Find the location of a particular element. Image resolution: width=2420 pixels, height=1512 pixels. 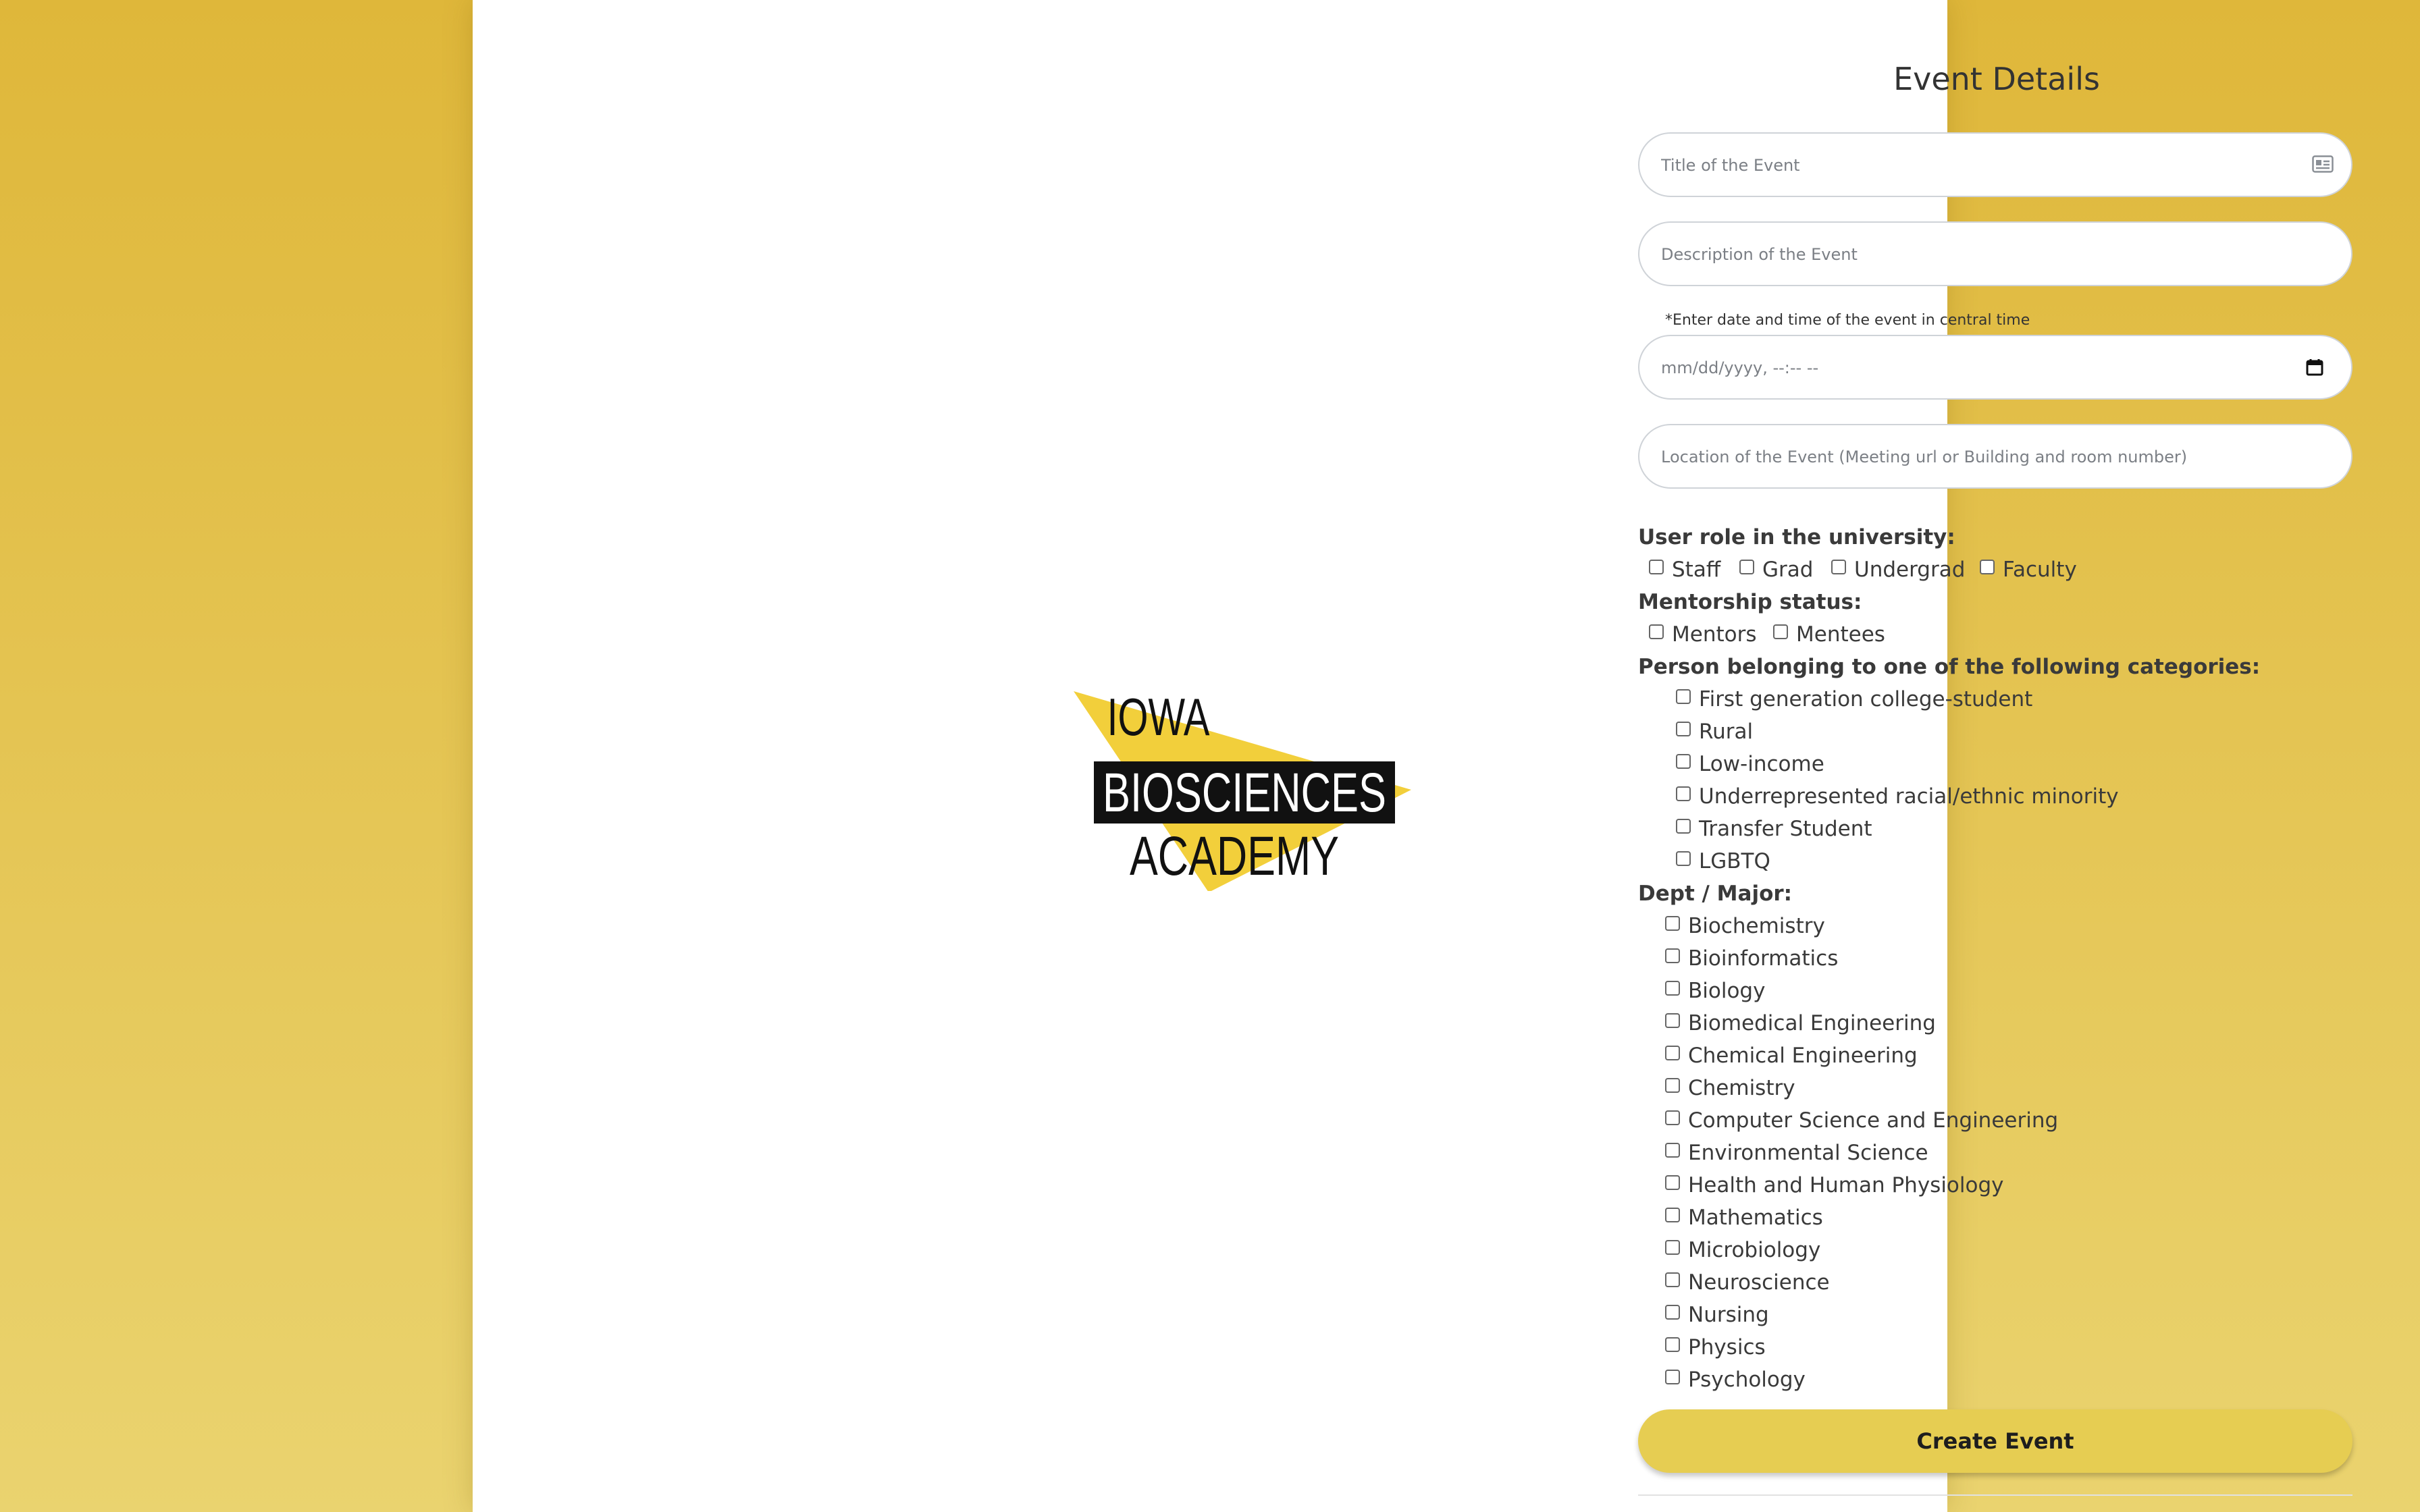

create-event-button: Create Event is located at coordinates (1995, 1441).